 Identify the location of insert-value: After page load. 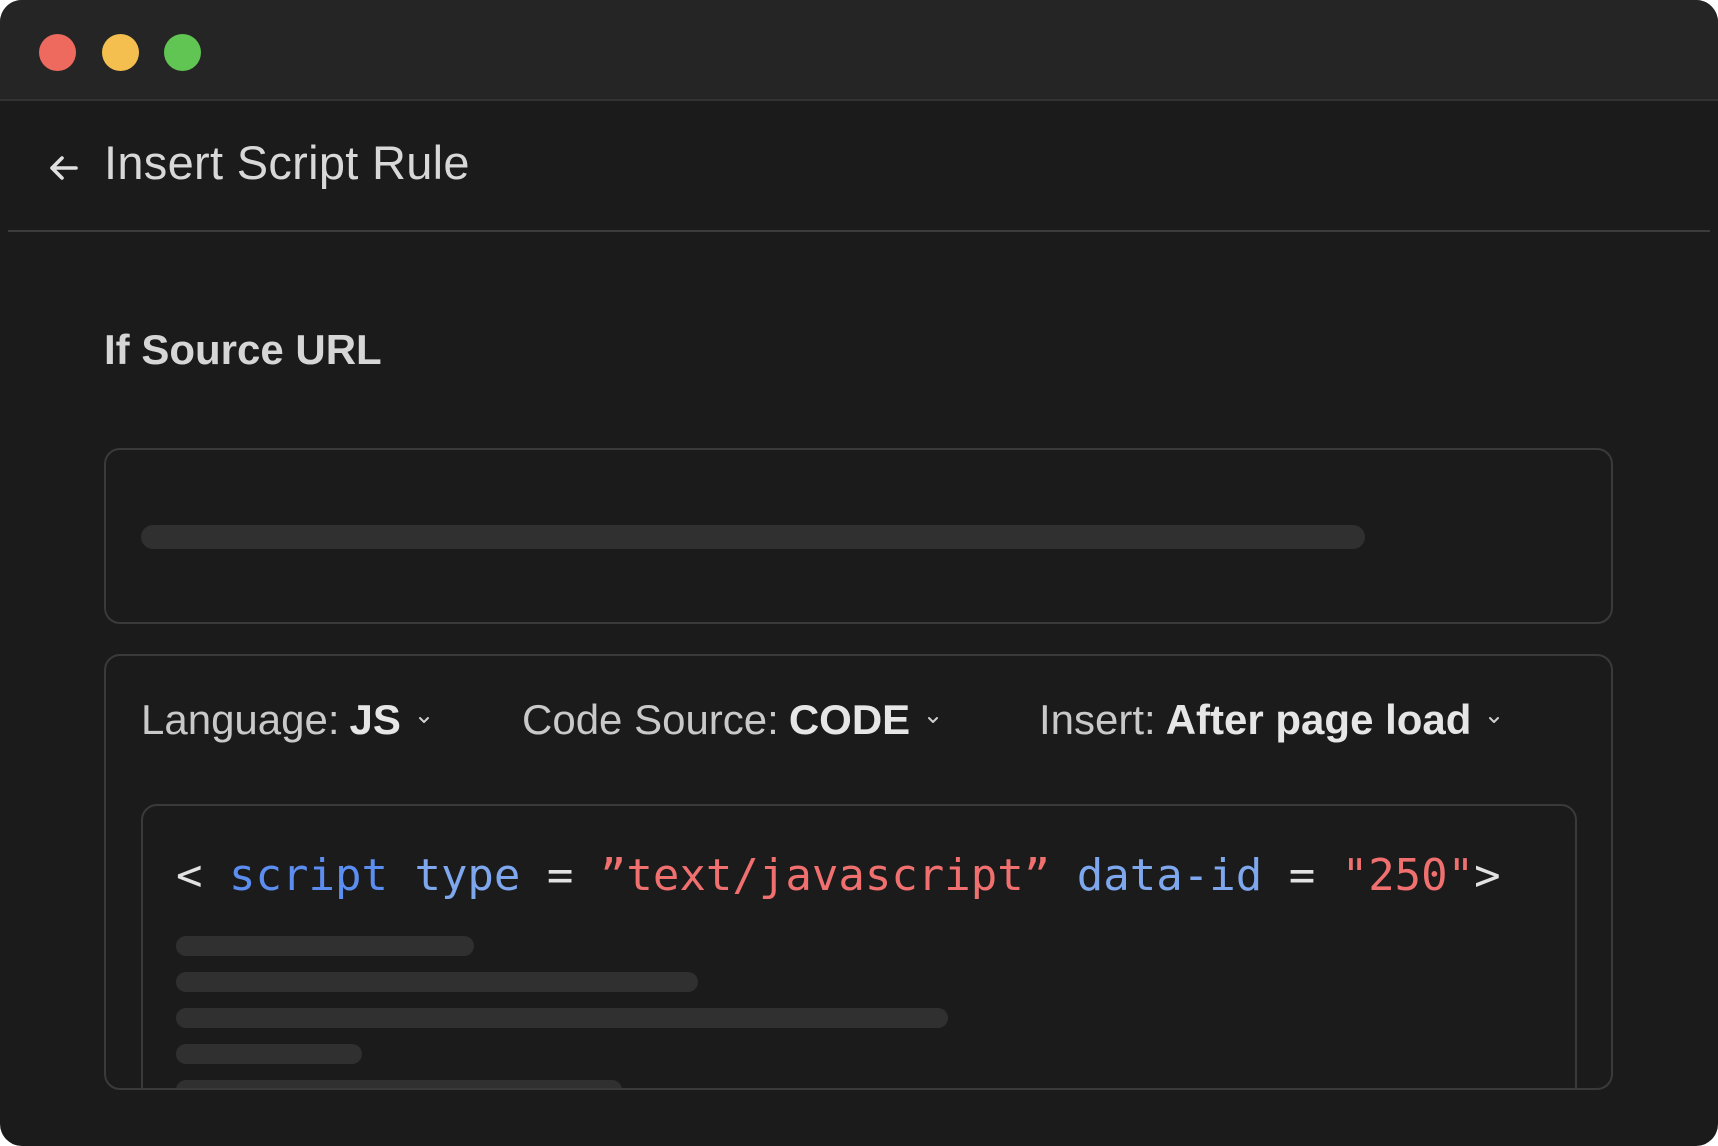
(1318, 719).